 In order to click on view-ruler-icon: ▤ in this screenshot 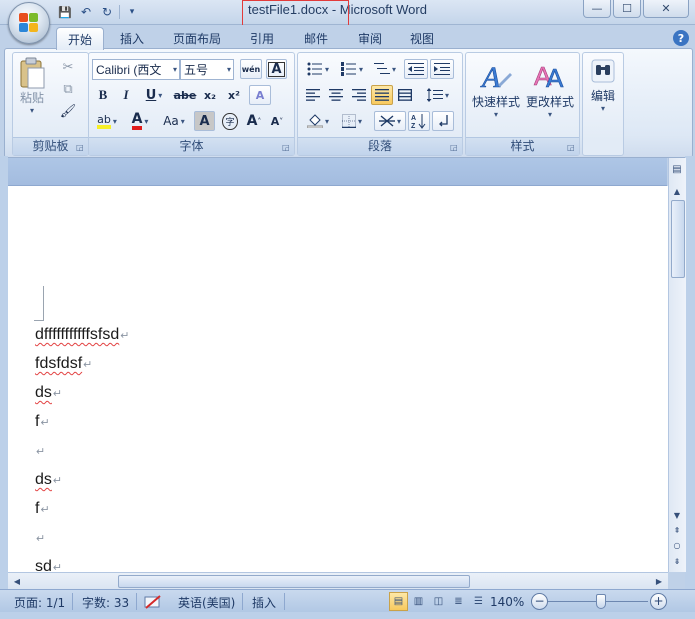, I will do `click(677, 171)`.